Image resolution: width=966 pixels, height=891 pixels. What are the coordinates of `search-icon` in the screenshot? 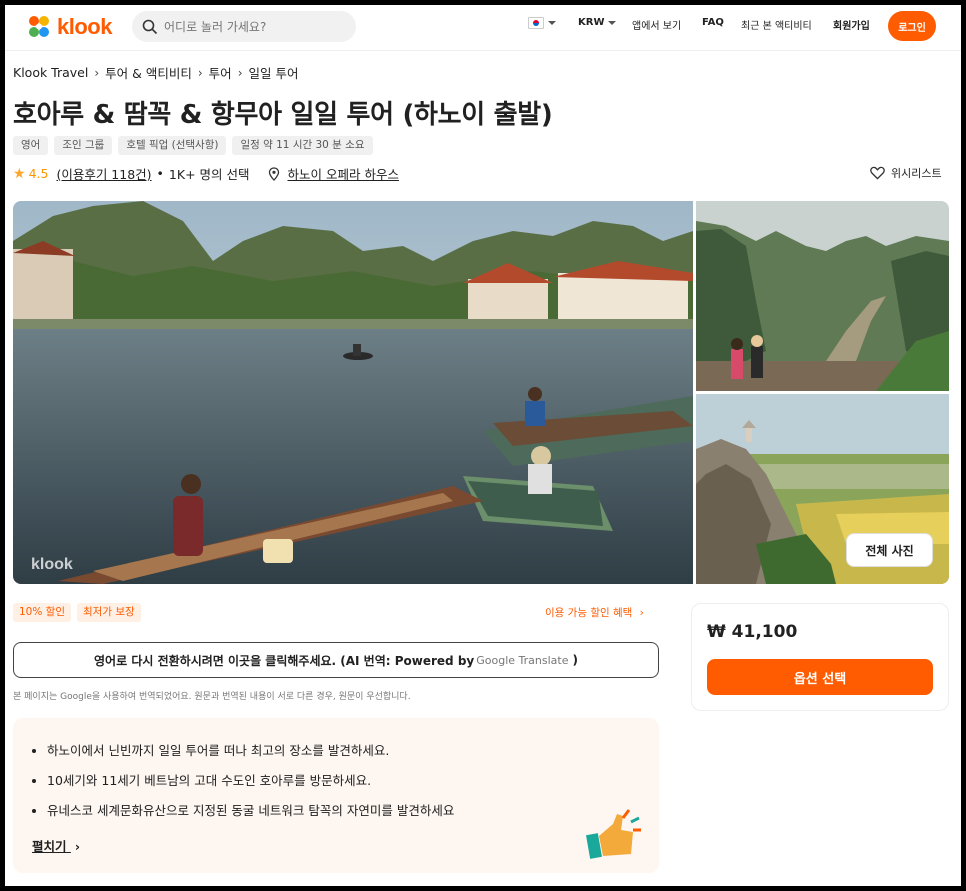 It's located at (150, 26).